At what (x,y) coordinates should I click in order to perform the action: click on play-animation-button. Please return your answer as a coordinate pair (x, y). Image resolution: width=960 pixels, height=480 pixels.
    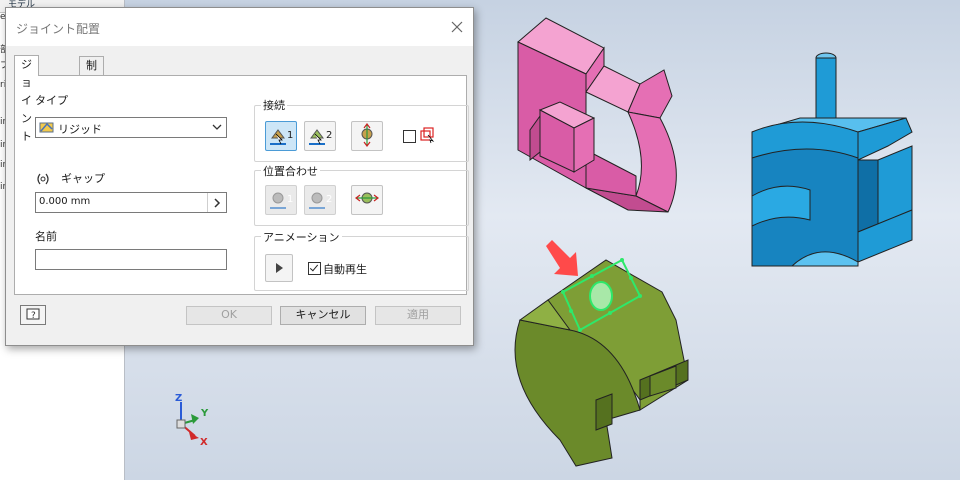
    Looking at the image, I should click on (279, 268).